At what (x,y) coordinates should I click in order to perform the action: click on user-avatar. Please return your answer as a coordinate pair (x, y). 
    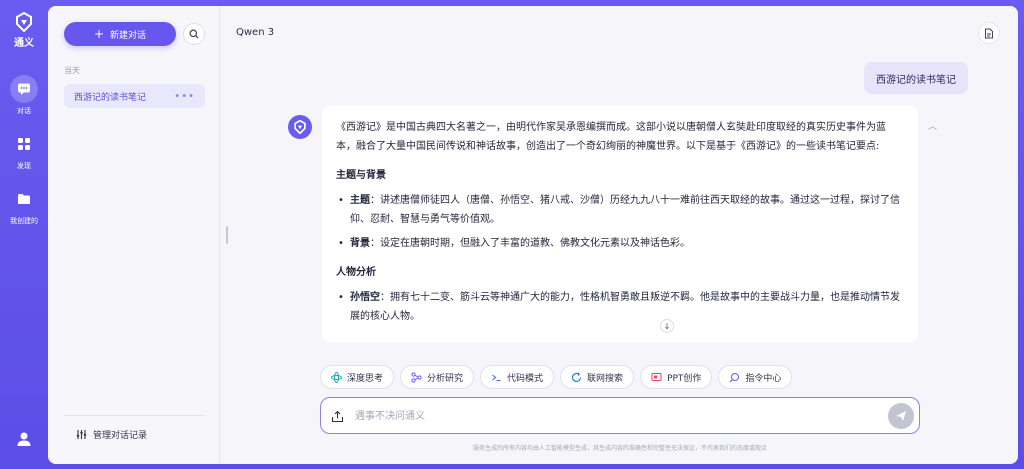
    Looking at the image, I should click on (24, 441).